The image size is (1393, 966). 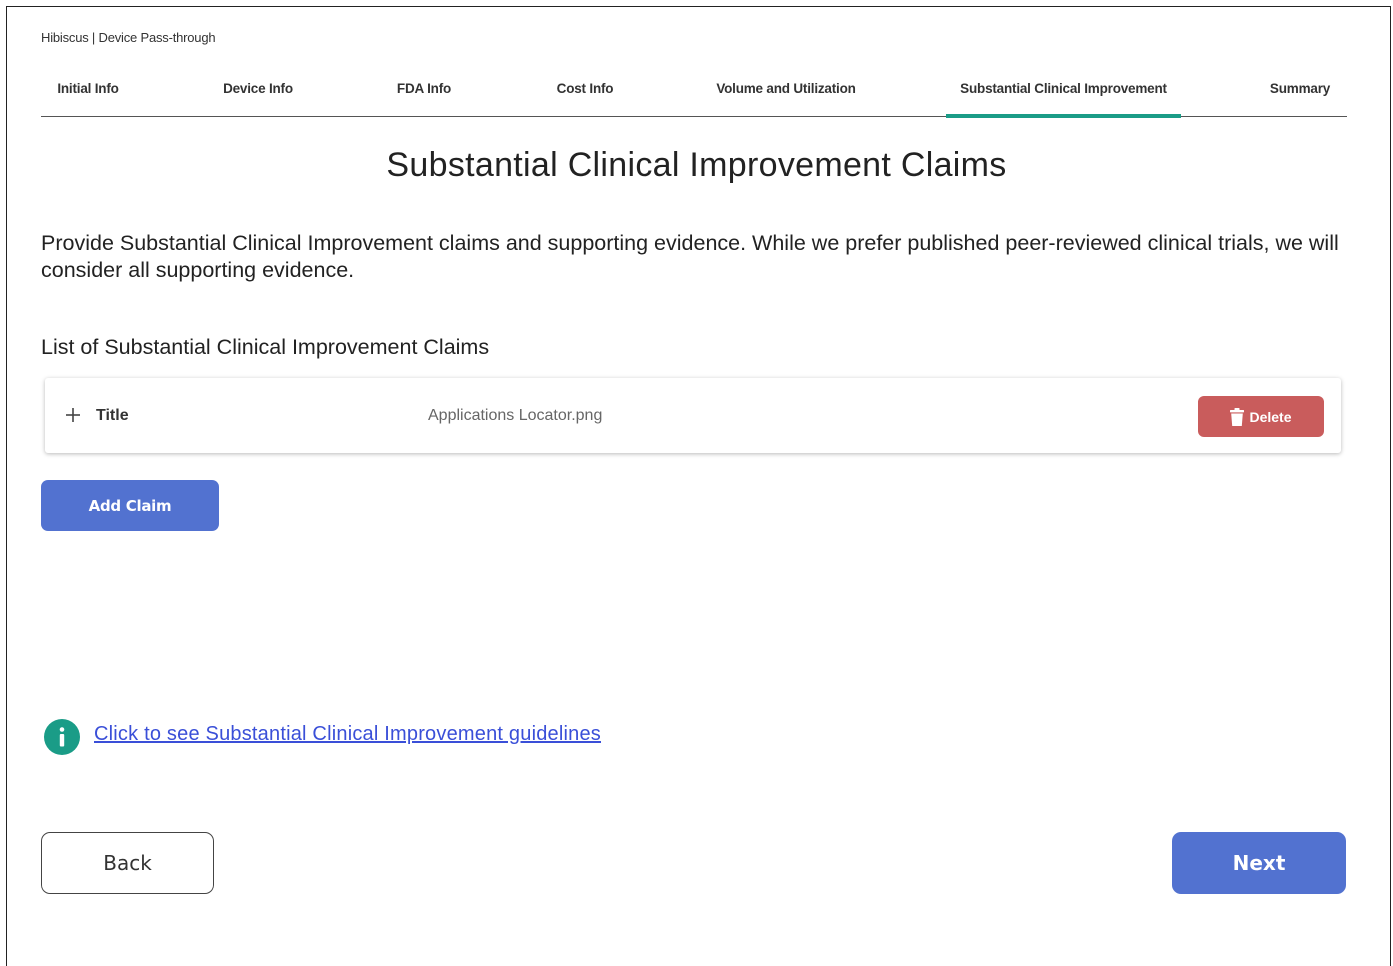 I want to click on add-claim-button: Add Claim, so click(x=130, y=505).